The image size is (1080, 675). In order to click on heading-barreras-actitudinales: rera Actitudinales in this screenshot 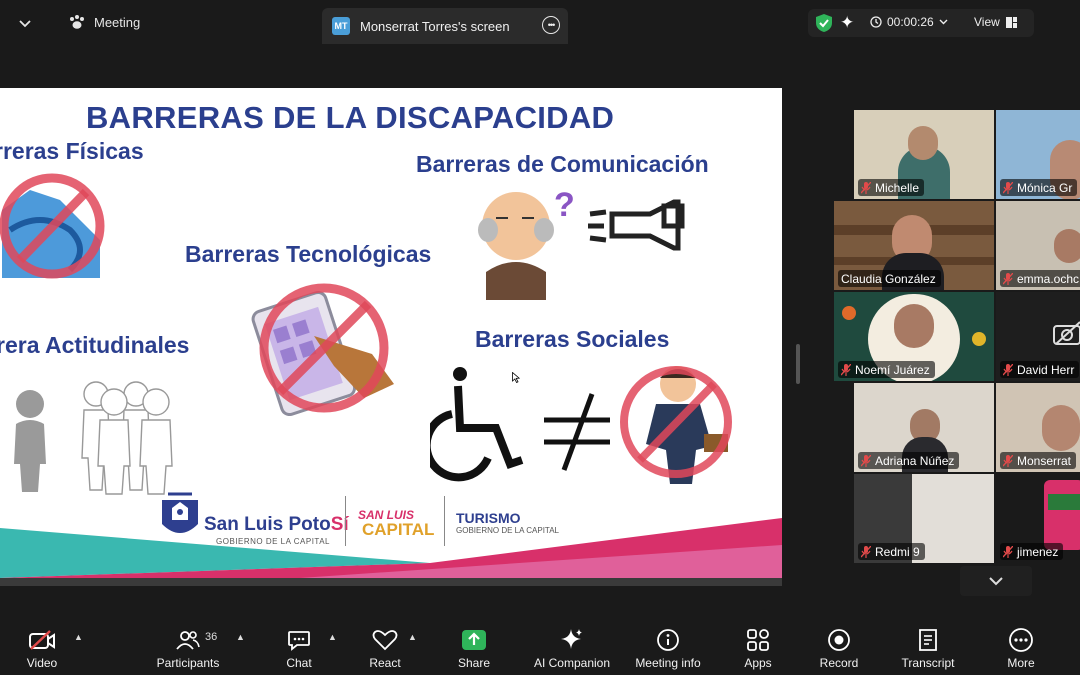, I will do `click(95, 345)`.